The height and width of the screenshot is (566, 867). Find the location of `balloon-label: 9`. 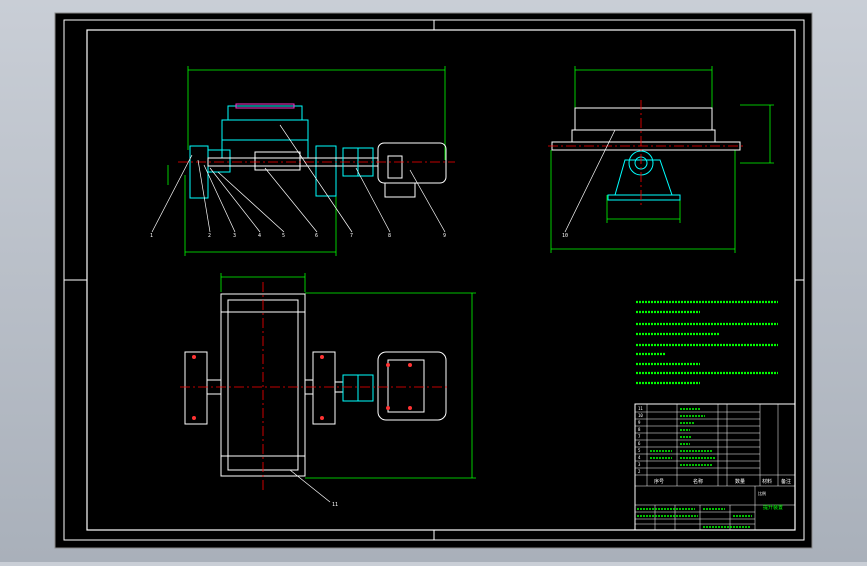

balloon-label: 9 is located at coordinates (444, 236).